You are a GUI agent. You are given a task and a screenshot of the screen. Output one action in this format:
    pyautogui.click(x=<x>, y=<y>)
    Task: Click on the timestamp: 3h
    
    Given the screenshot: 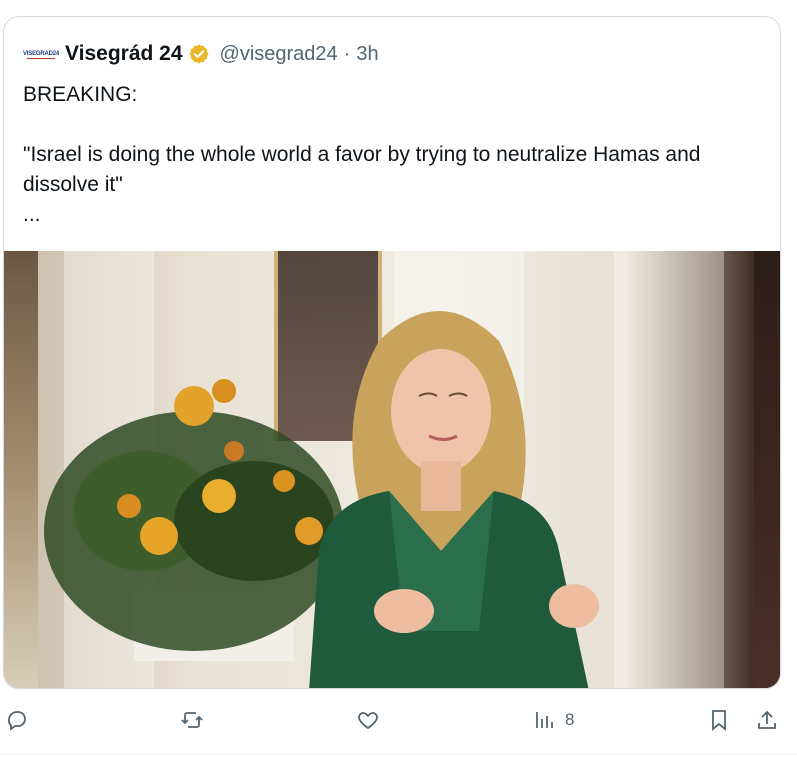 What is the action you would take?
    pyautogui.click(x=367, y=54)
    